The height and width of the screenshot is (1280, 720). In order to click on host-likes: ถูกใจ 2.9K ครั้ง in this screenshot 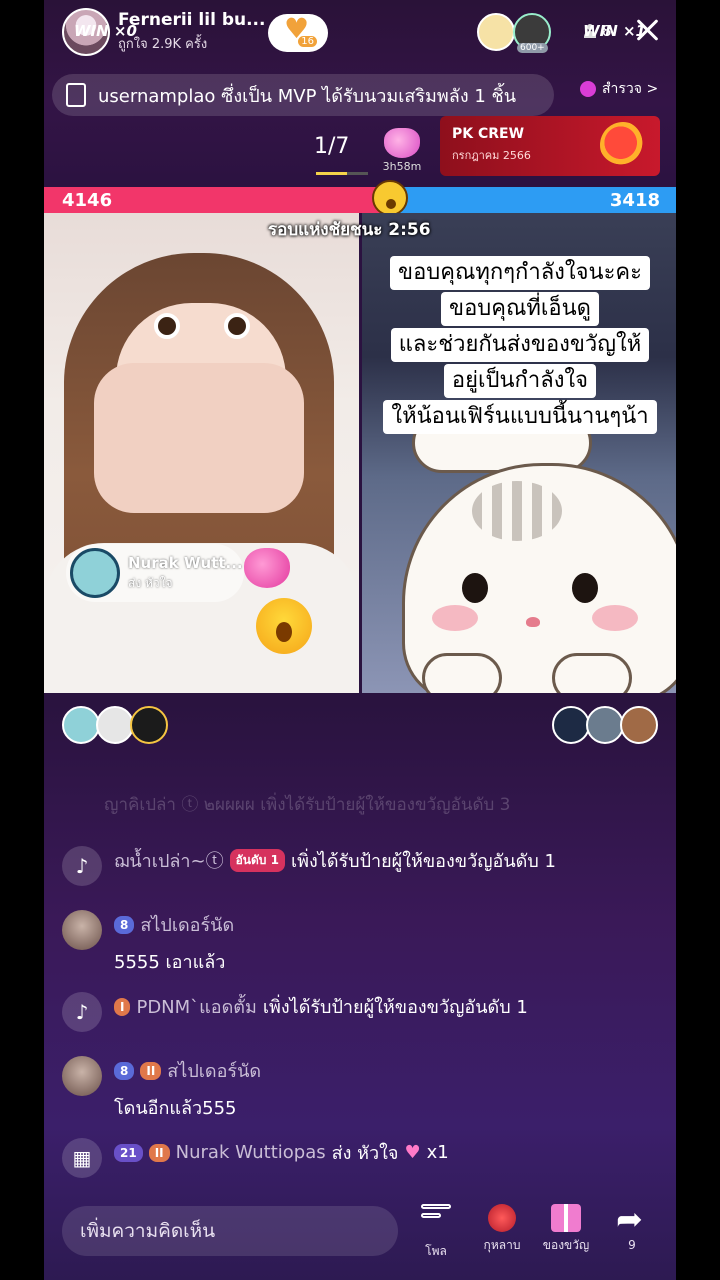, I will do `click(163, 44)`.